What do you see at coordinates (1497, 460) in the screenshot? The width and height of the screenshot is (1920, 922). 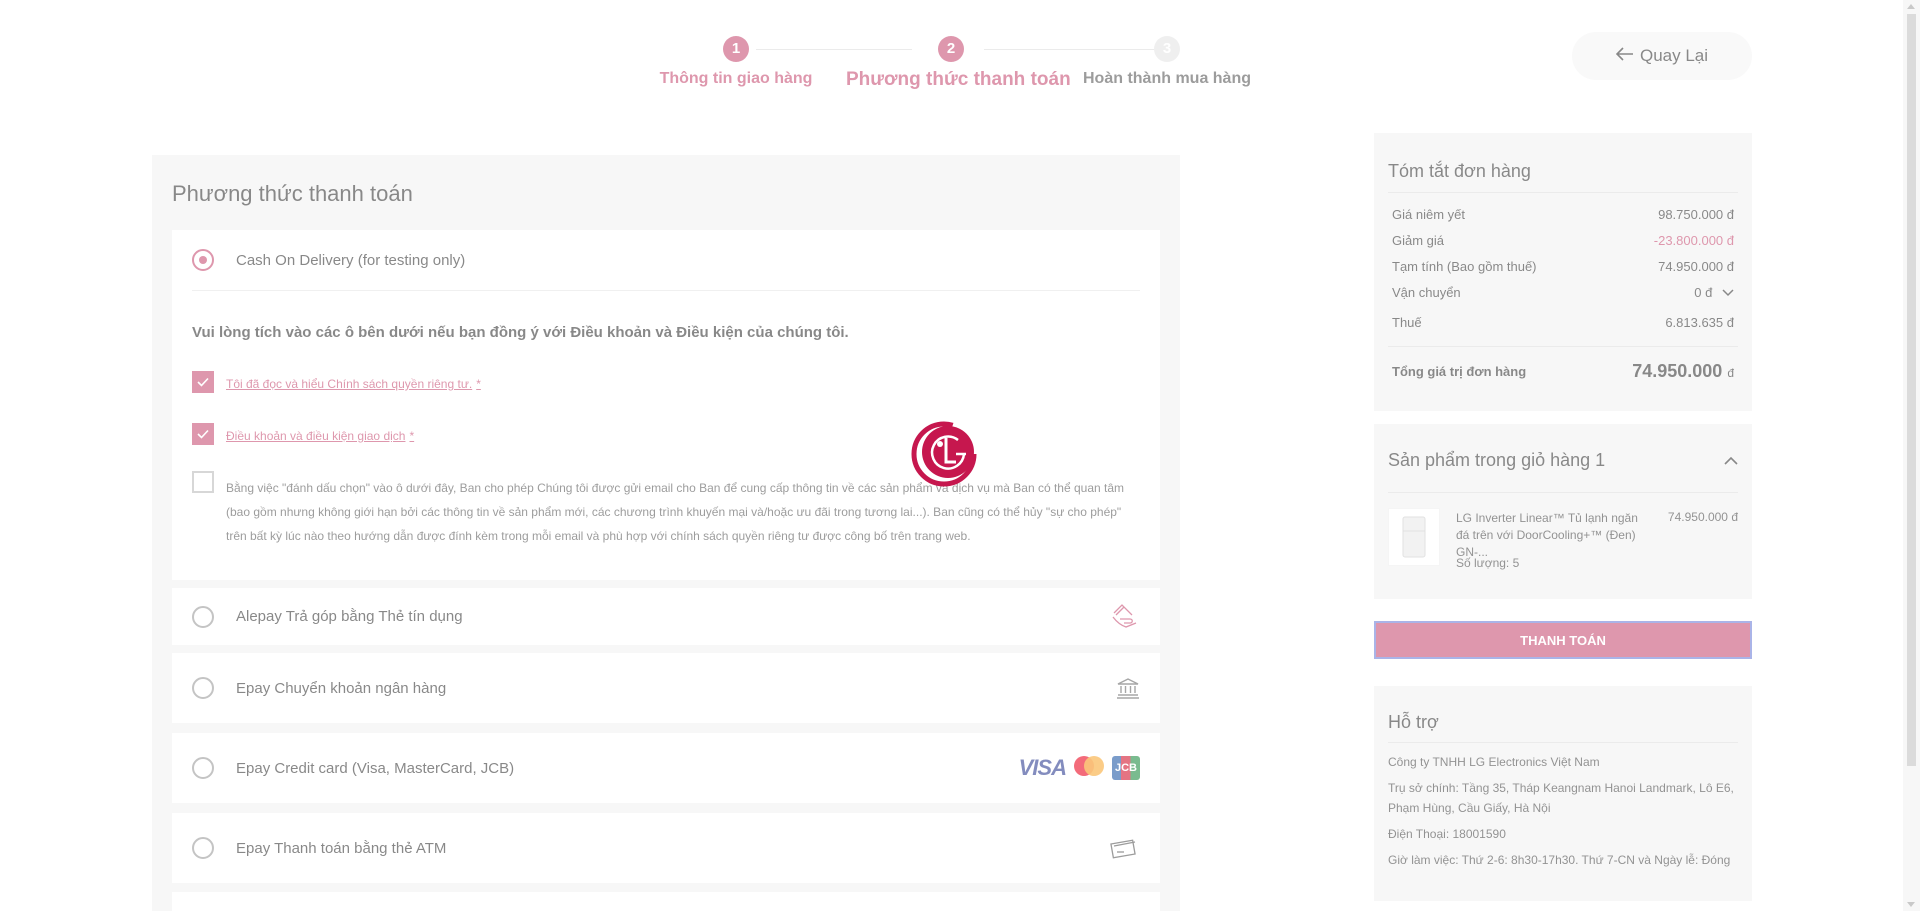 I see `cart-title: Sản phẩm trong giỏ hàng 1` at bounding box center [1497, 460].